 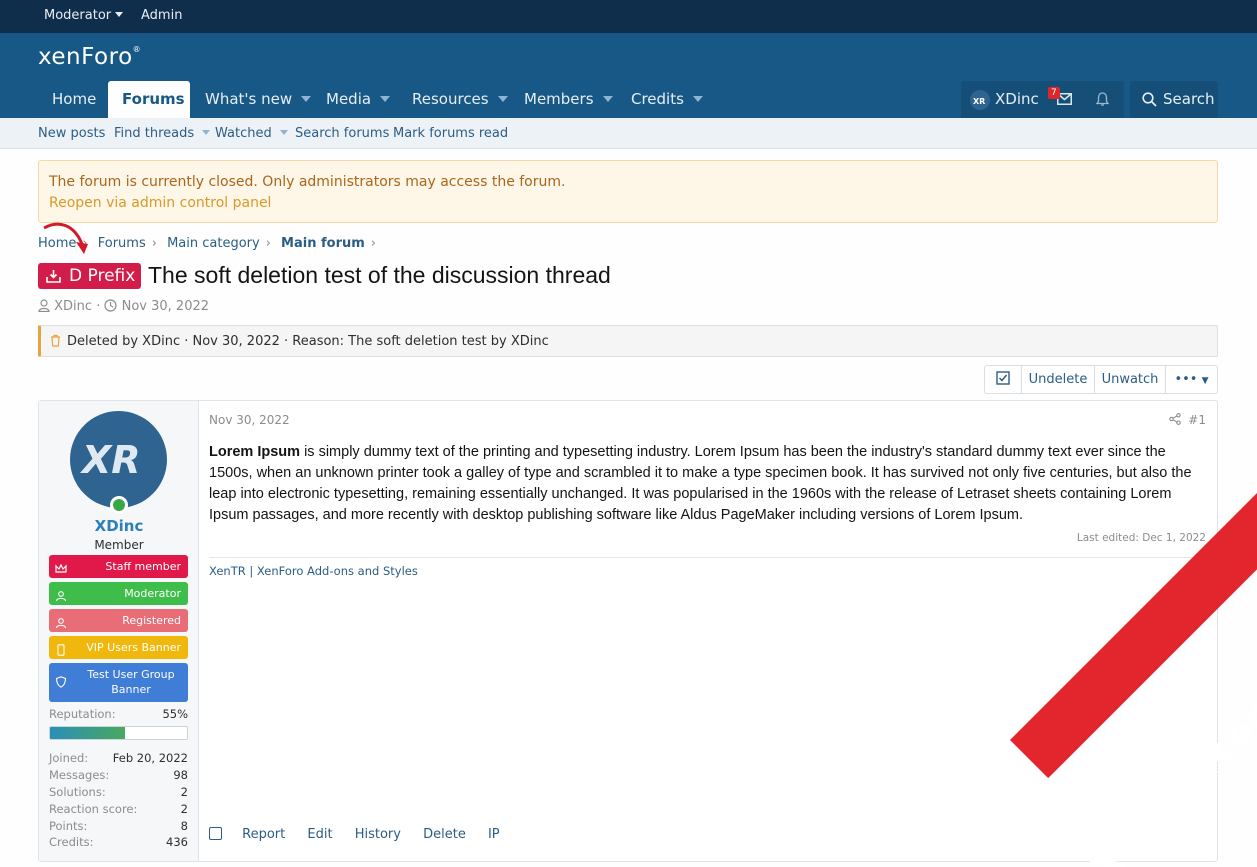 What do you see at coordinates (118, 620) in the screenshot?
I see `banner-registered: Registered` at bounding box center [118, 620].